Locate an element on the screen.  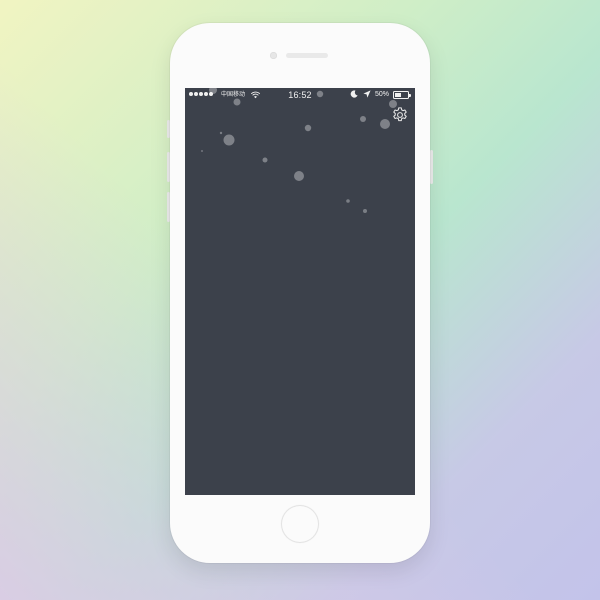
front-camera is located at coordinates (273, 55).